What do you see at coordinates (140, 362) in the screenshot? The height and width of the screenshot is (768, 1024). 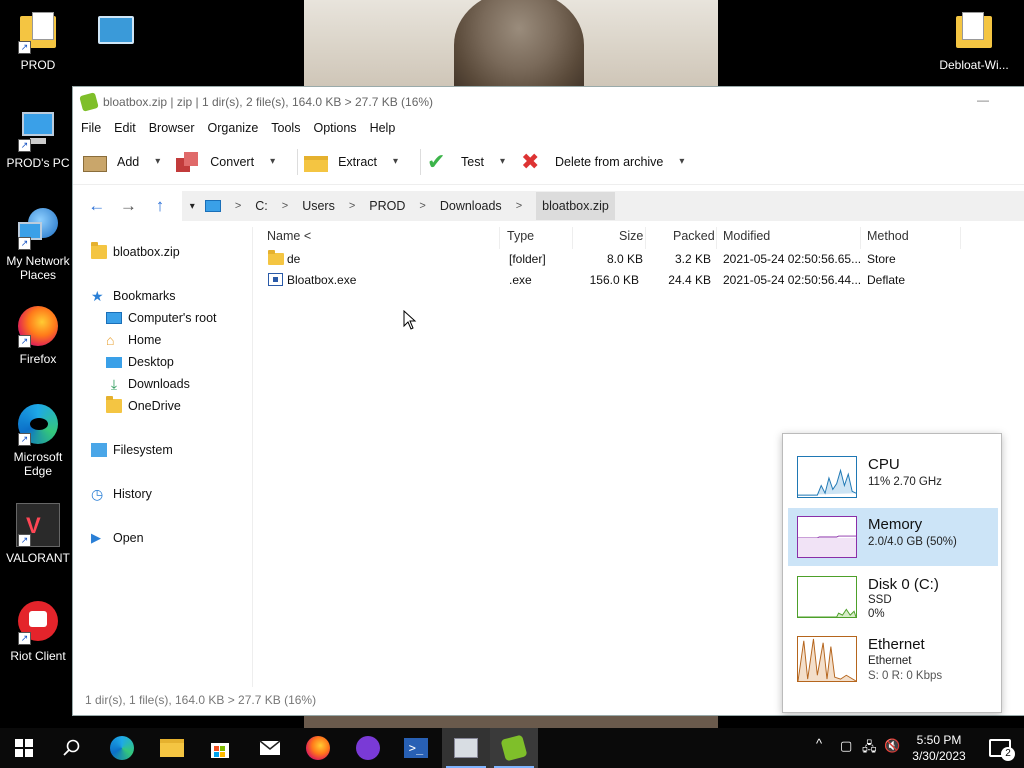 I see `sidebar-item-desktop: Desktop` at bounding box center [140, 362].